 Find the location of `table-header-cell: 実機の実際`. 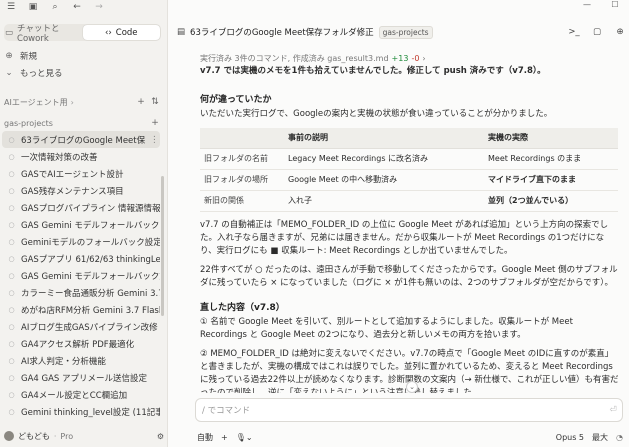

table-header-cell: 実機の実際 is located at coordinates (551, 138).